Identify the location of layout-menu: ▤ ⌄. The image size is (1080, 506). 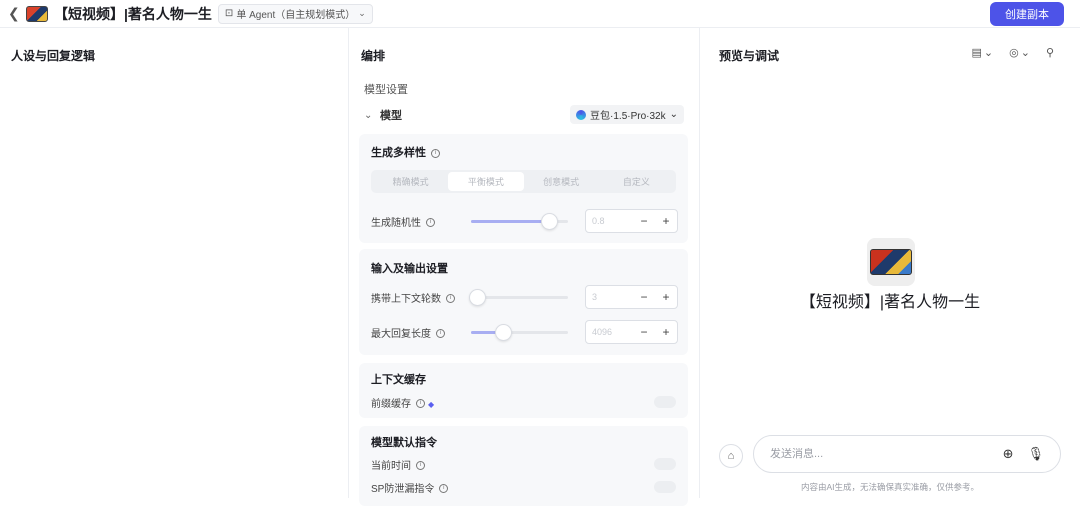
(982, 52).